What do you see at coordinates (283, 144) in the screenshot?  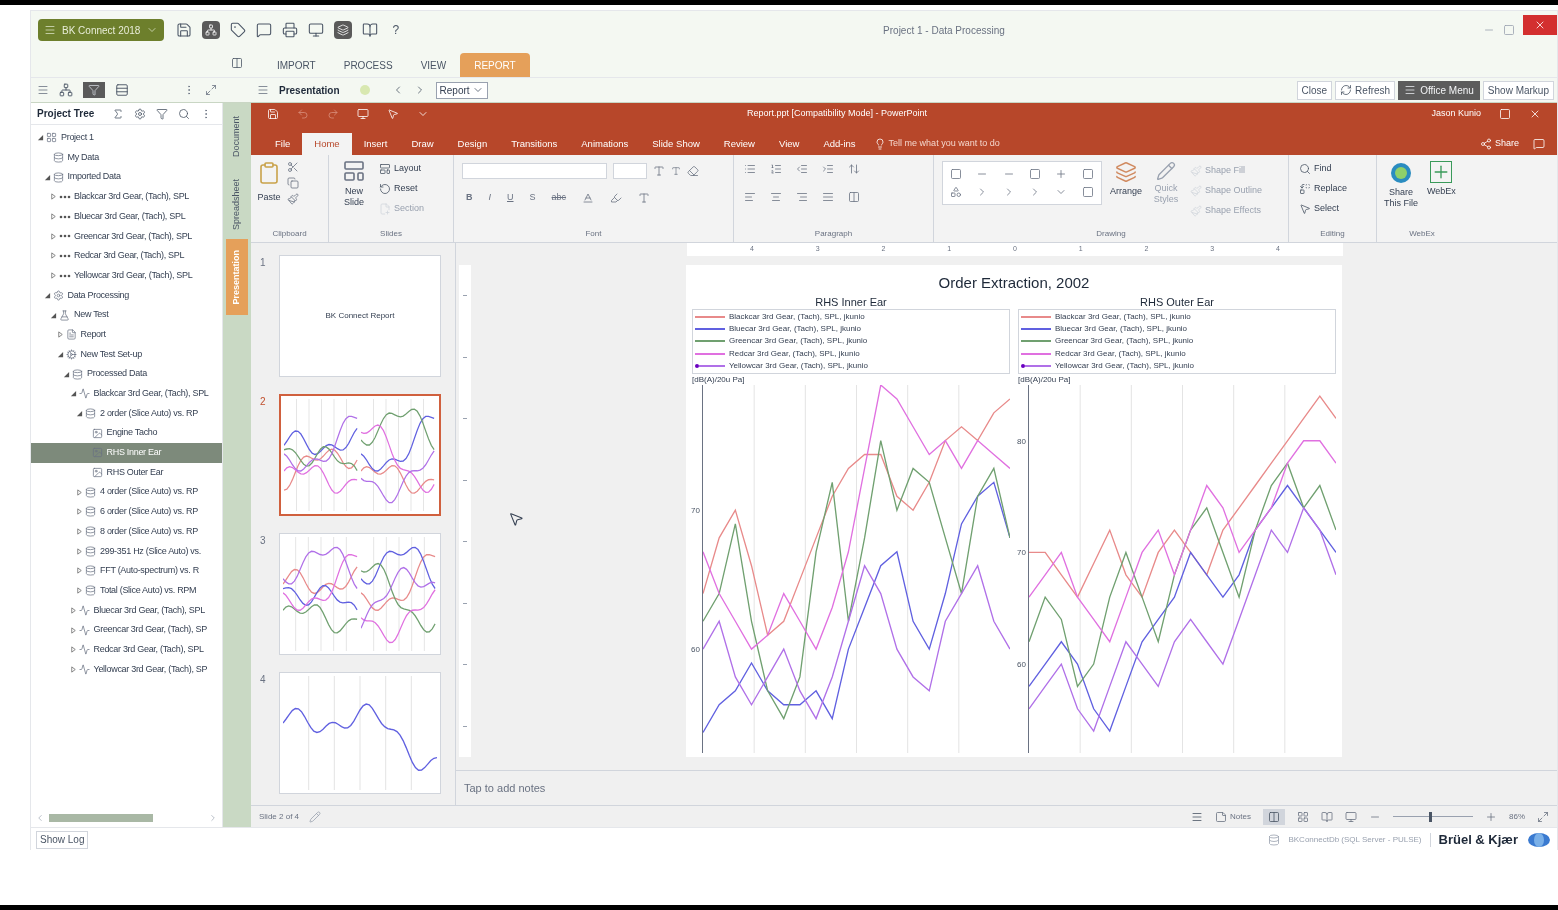 I see `ribbon-tab: File` at bounding box center [283, 144].